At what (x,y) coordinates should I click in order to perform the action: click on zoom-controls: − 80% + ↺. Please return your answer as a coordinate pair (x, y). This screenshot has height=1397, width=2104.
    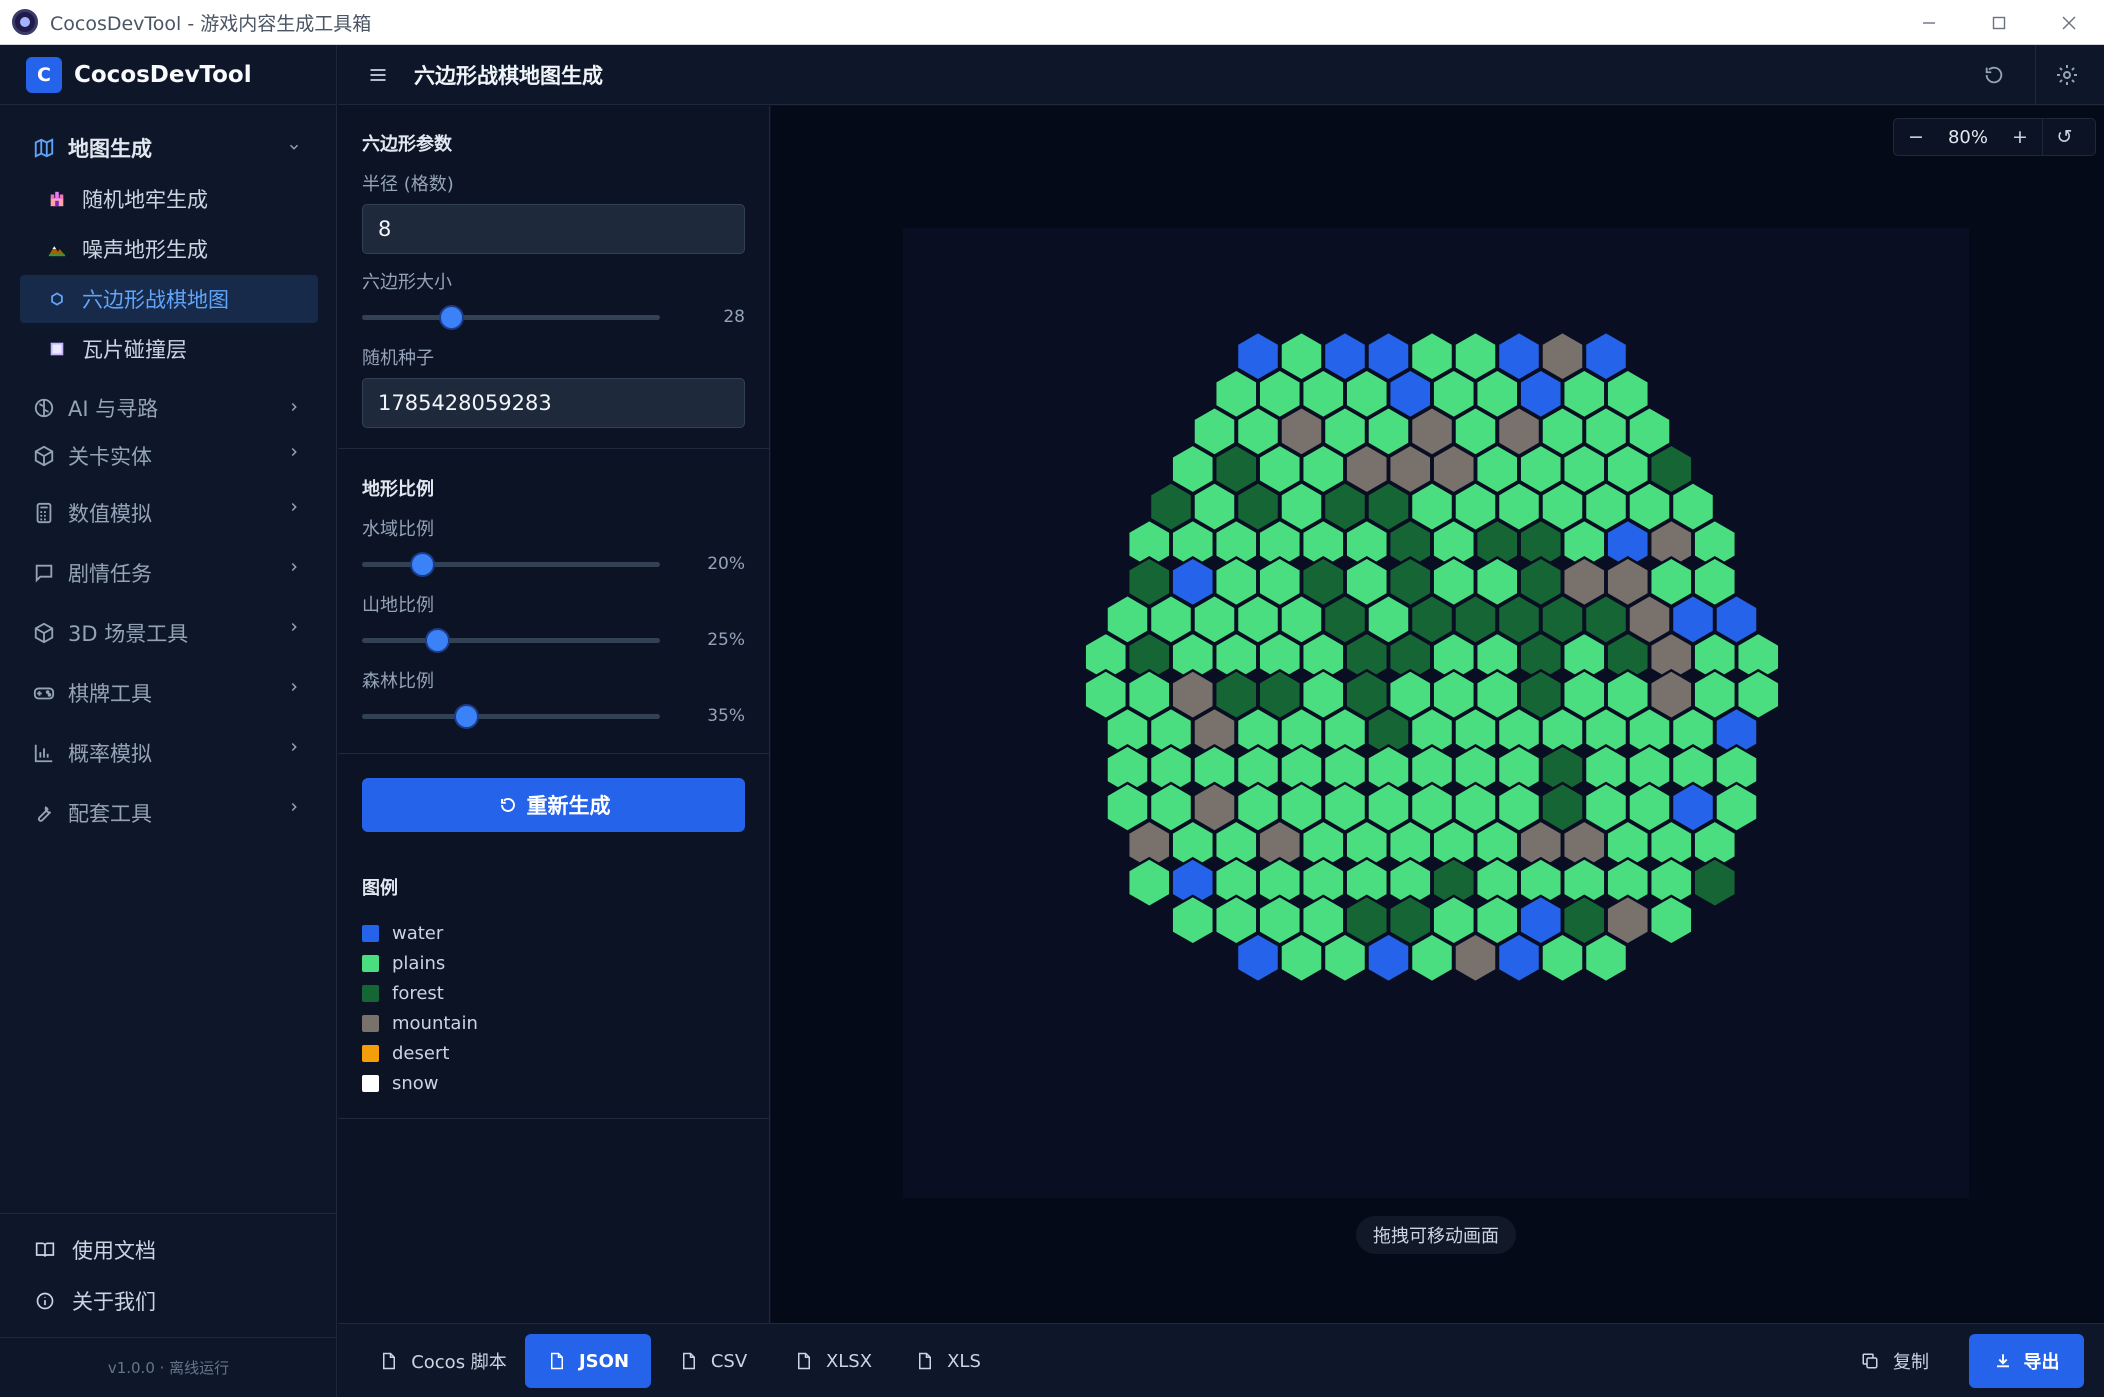
    Looking at the image, I should click on (1994, 137).